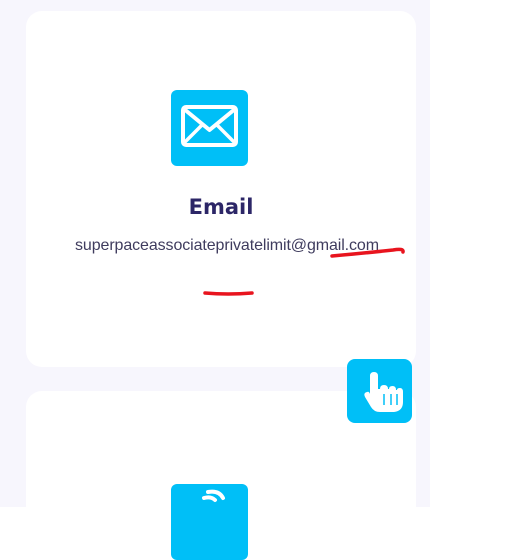 The width and height of the screenshot is (528, 560). What do you see at coordinates (213, 495) in the screenshot?
I see `phone-icon` at bounding box center [213, 495].